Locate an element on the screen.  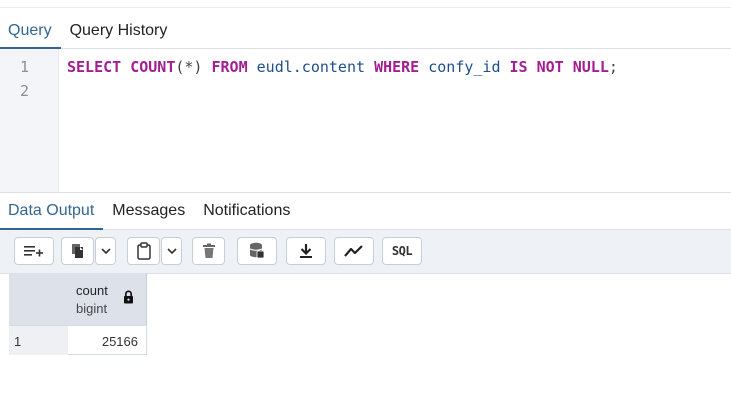
delete-icon is located at coordinates (208, 250).